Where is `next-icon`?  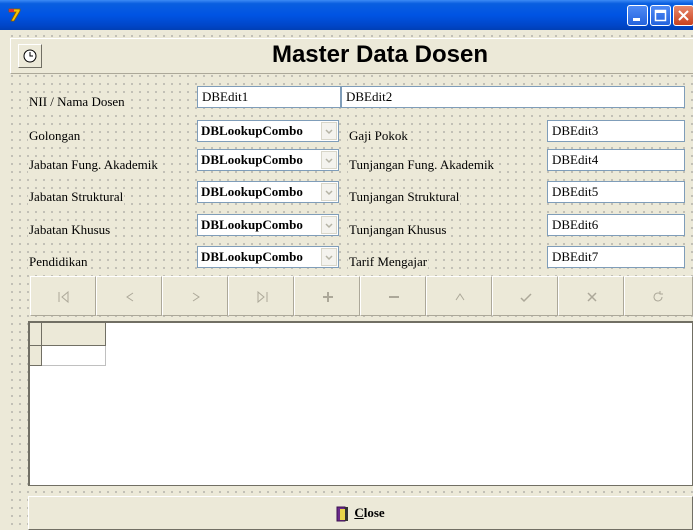 next-icon is located at coordinates (196, 297).